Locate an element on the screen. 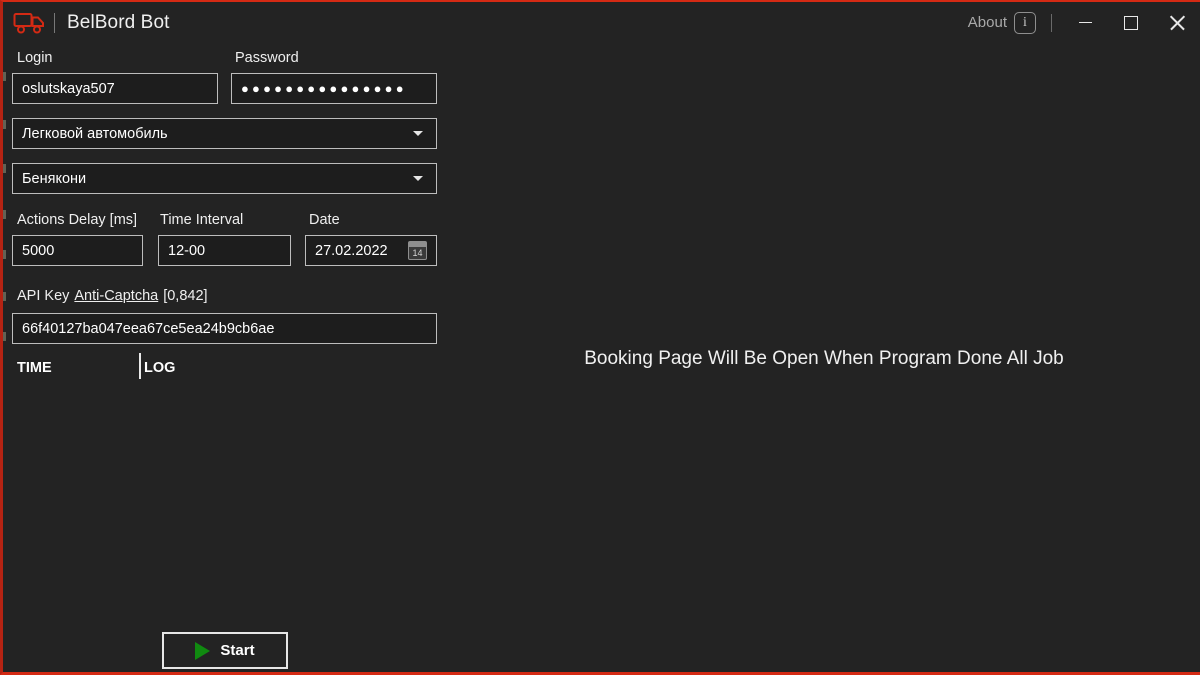 The width and height of the screenshot is (1200, 675). title-separator is located at coordinates (54, 22).